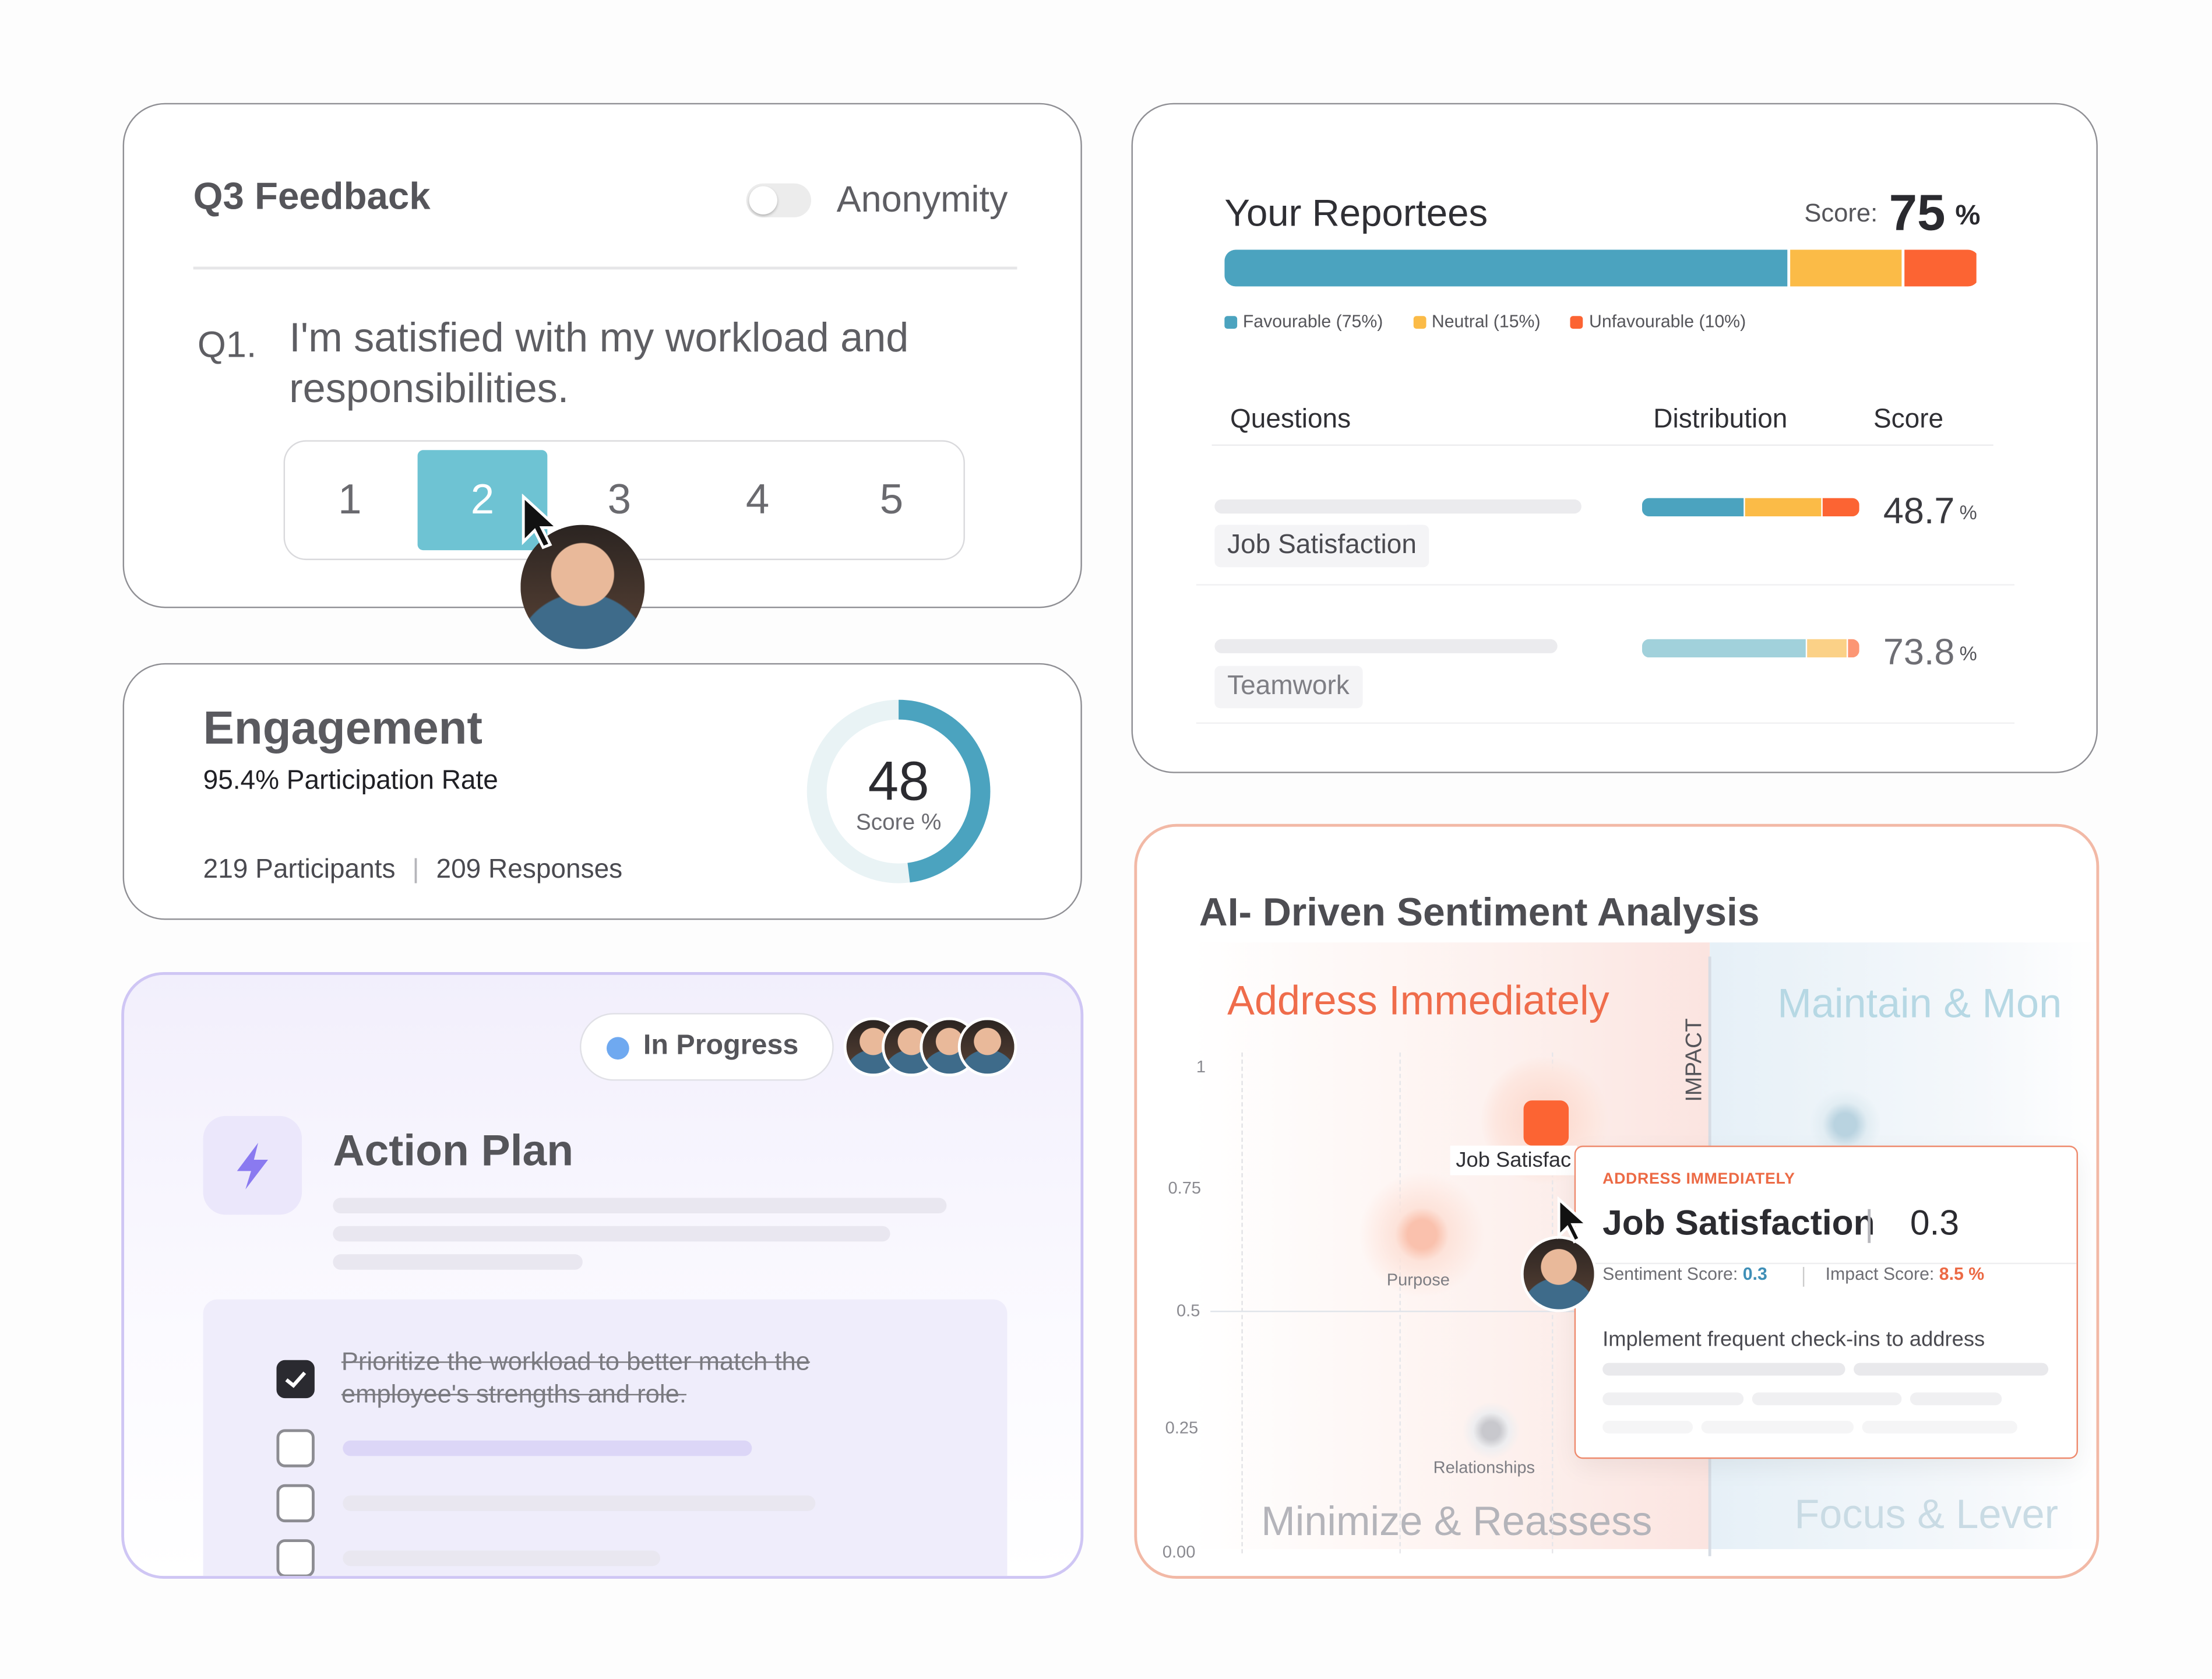 Image resolution: width=2212 pixels, height=1679 pixels. I want to click on question-tag: Teamwork, so click(1288, 687).